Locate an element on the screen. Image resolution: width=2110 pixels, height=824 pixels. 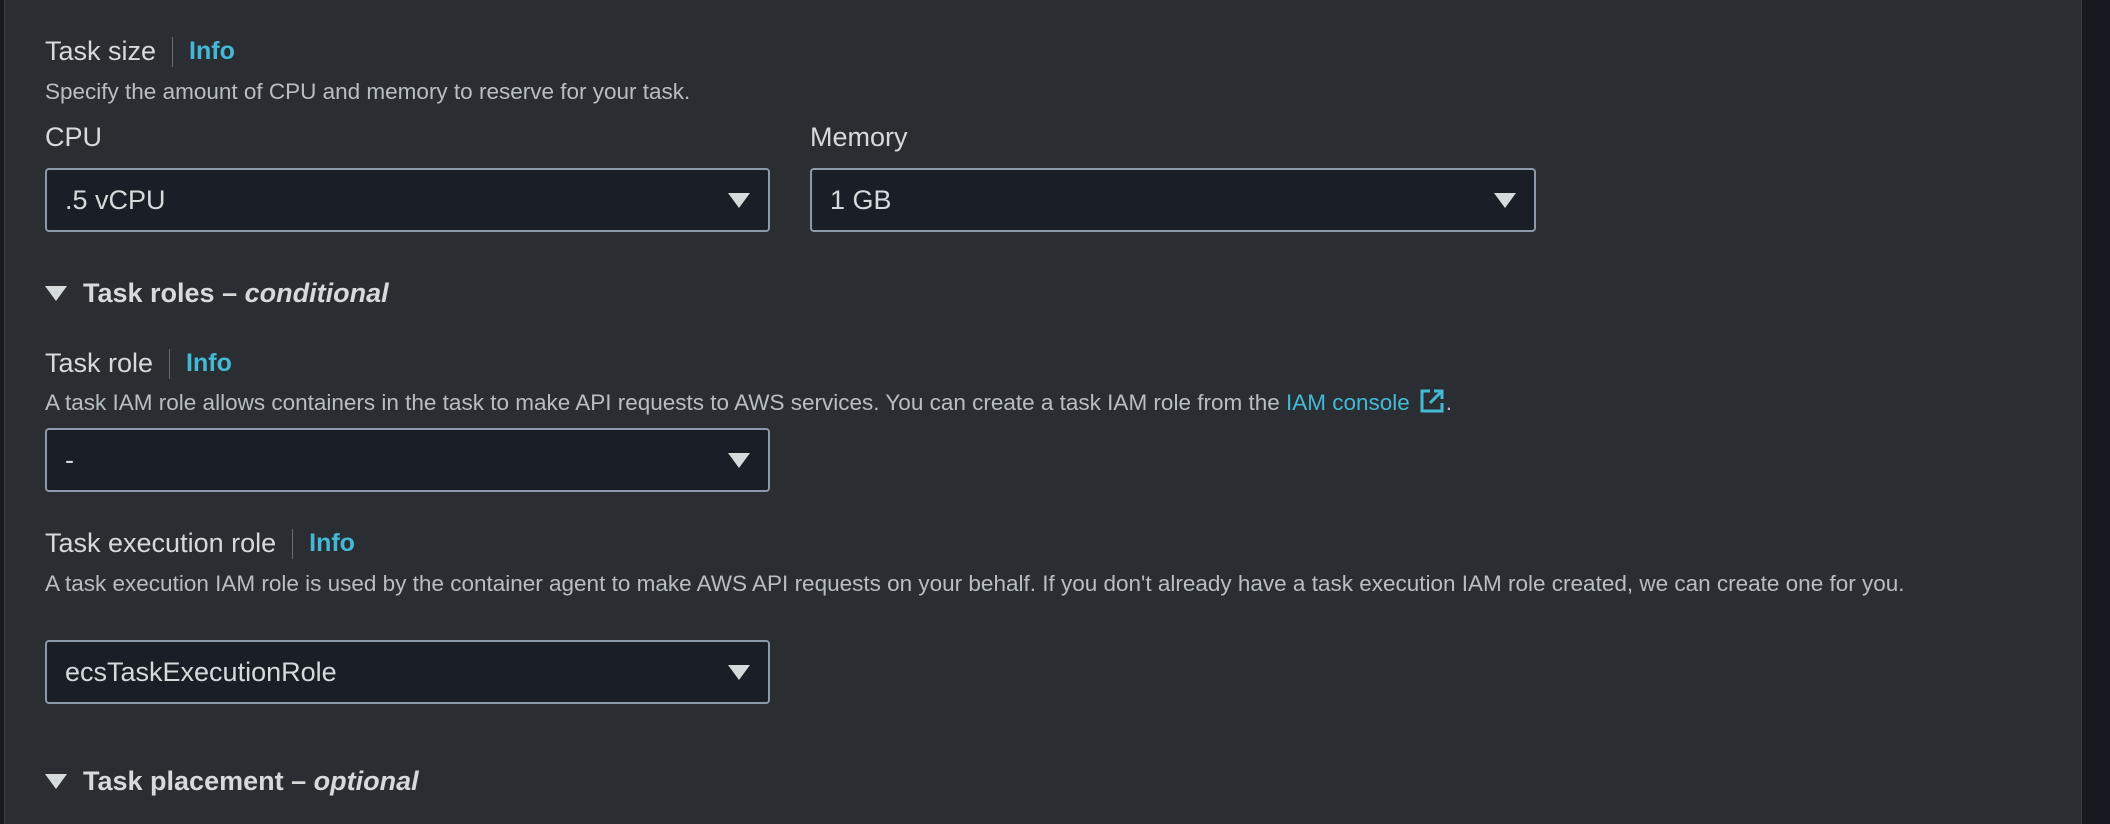
task-role-select-value: - is located at coordinates (69, 459).